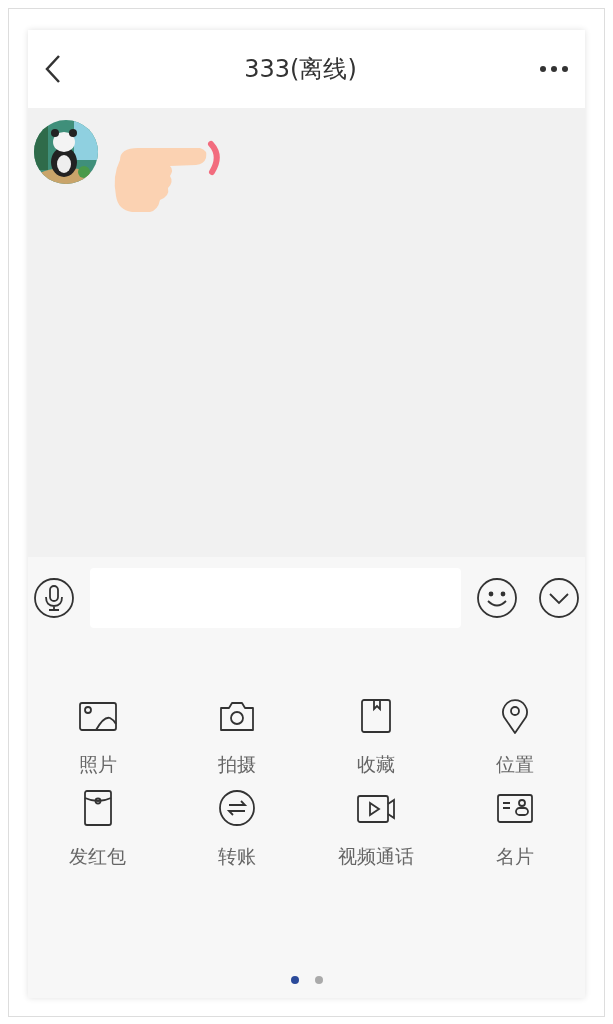 This screenshot has height=1024, width=613. What do you see at coordinates (376, 828) in the screenshot?
I see `action-button: 视频通话` at bounding box center [376, 828].